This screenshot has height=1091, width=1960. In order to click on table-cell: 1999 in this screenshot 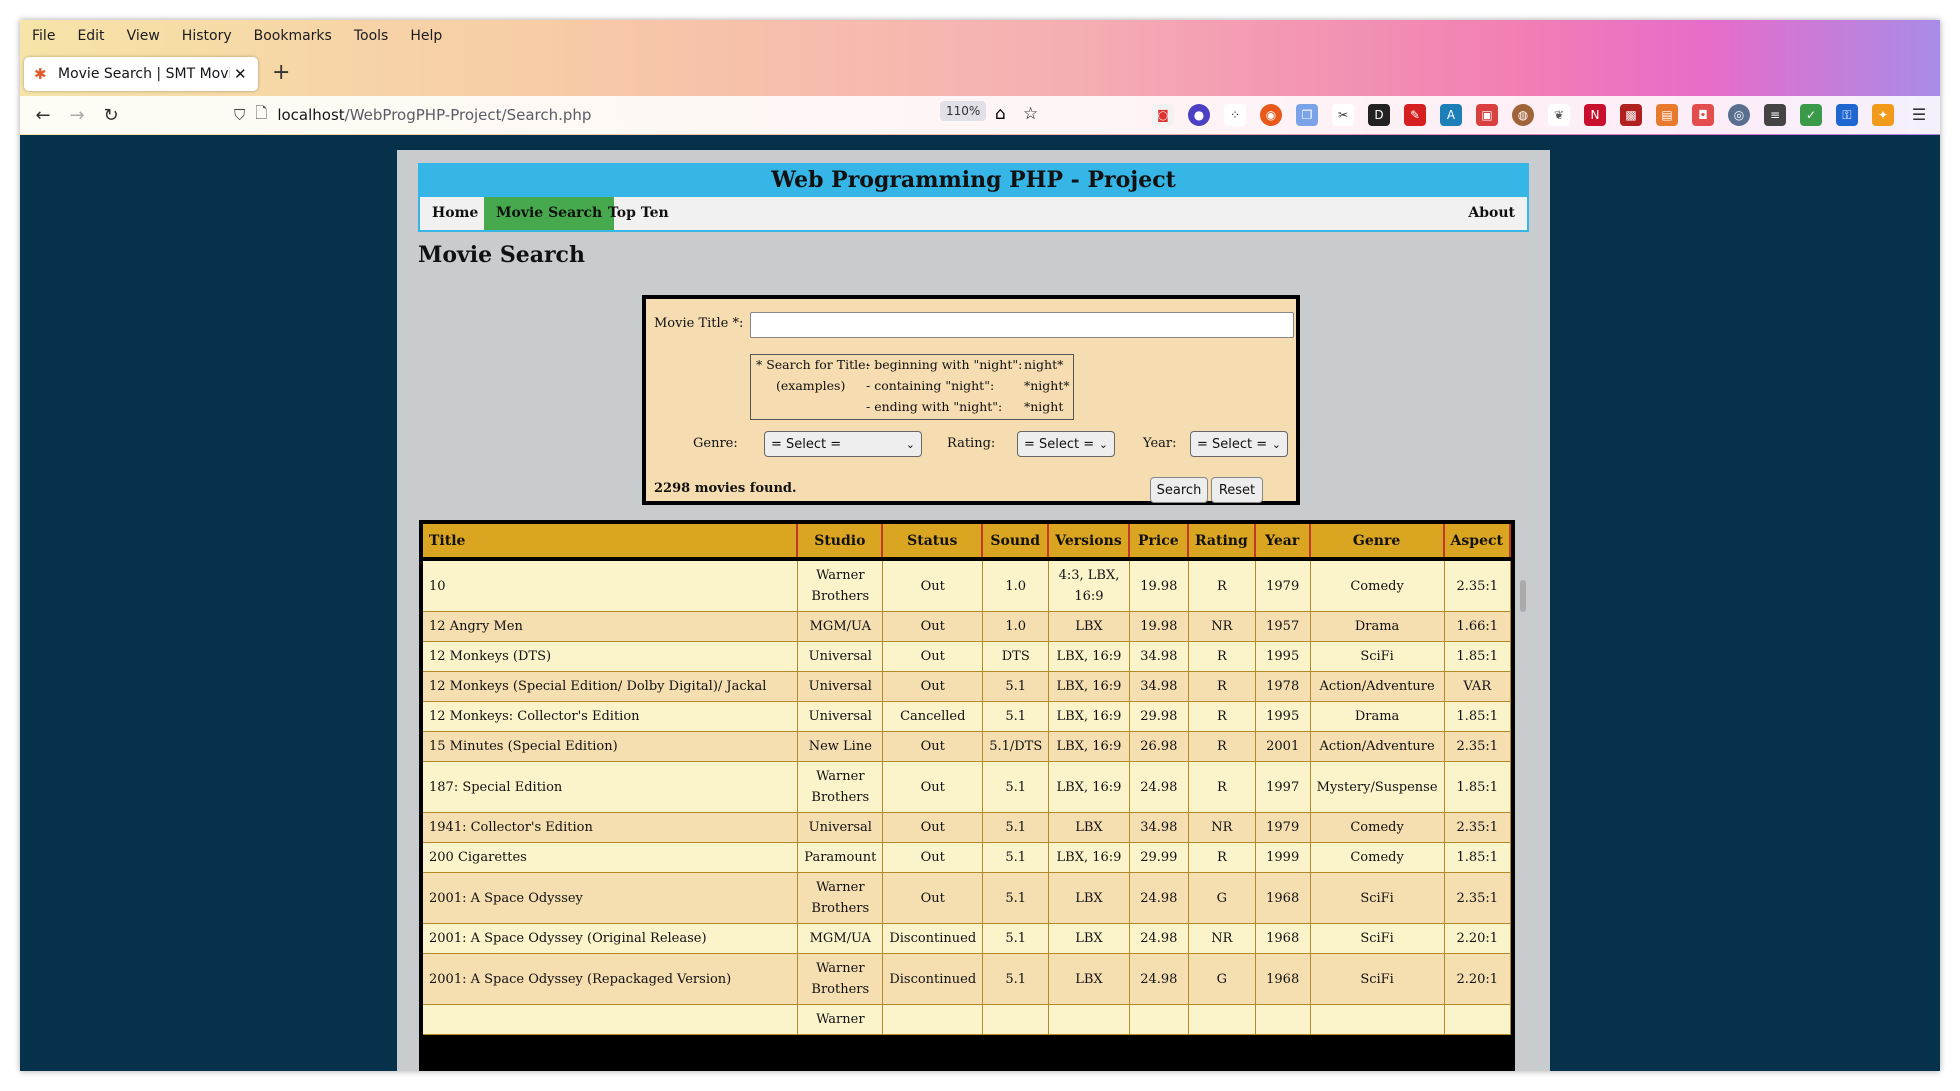, I will do `click(1283, 858)`.